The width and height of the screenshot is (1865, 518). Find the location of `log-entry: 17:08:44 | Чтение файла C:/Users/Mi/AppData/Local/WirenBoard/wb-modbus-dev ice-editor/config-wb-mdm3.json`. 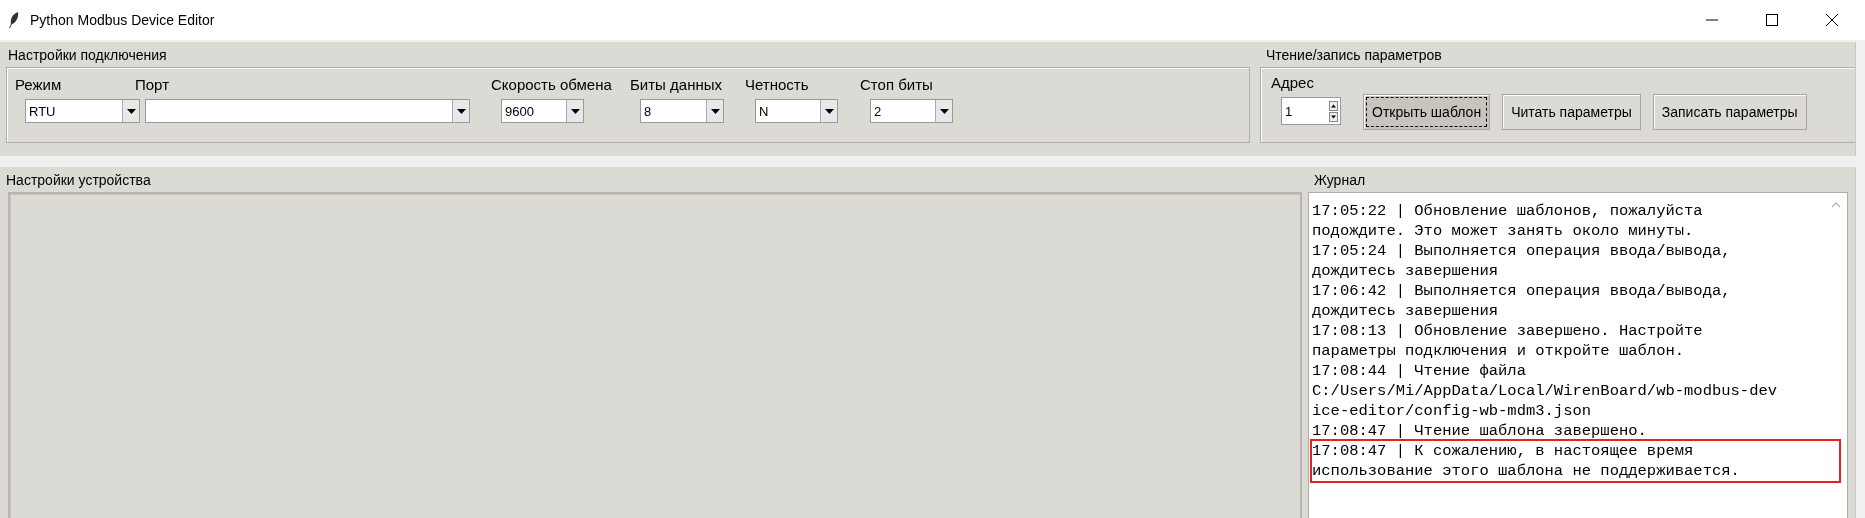

log-entry: 17:08:44 | Чтение файла C:/Users/Mi/AppData/Local/WirenBoard/wb-modbus-dev ice-editor/config-wb-mdm3.json is located at coordinates (1545, 391).